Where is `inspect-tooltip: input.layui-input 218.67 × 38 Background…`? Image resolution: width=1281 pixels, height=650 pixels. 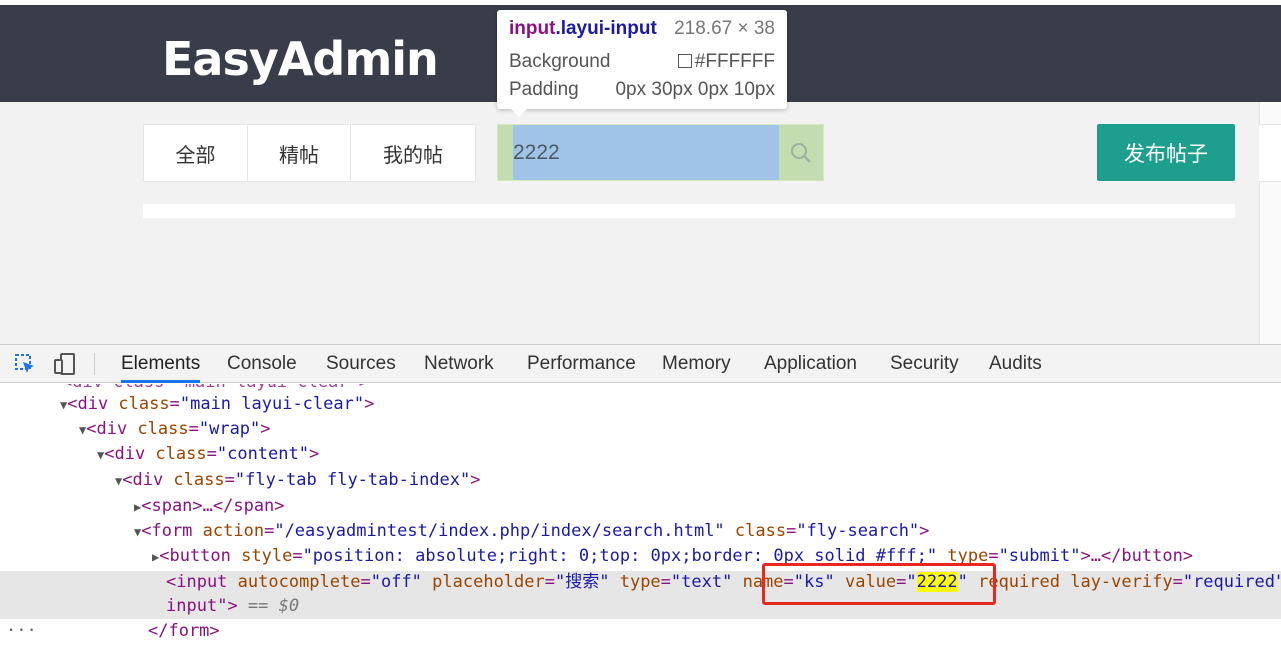 inspect-tooltip: input.layui-input 218.67 × 38 Background… is located at coordinates (642, 63).